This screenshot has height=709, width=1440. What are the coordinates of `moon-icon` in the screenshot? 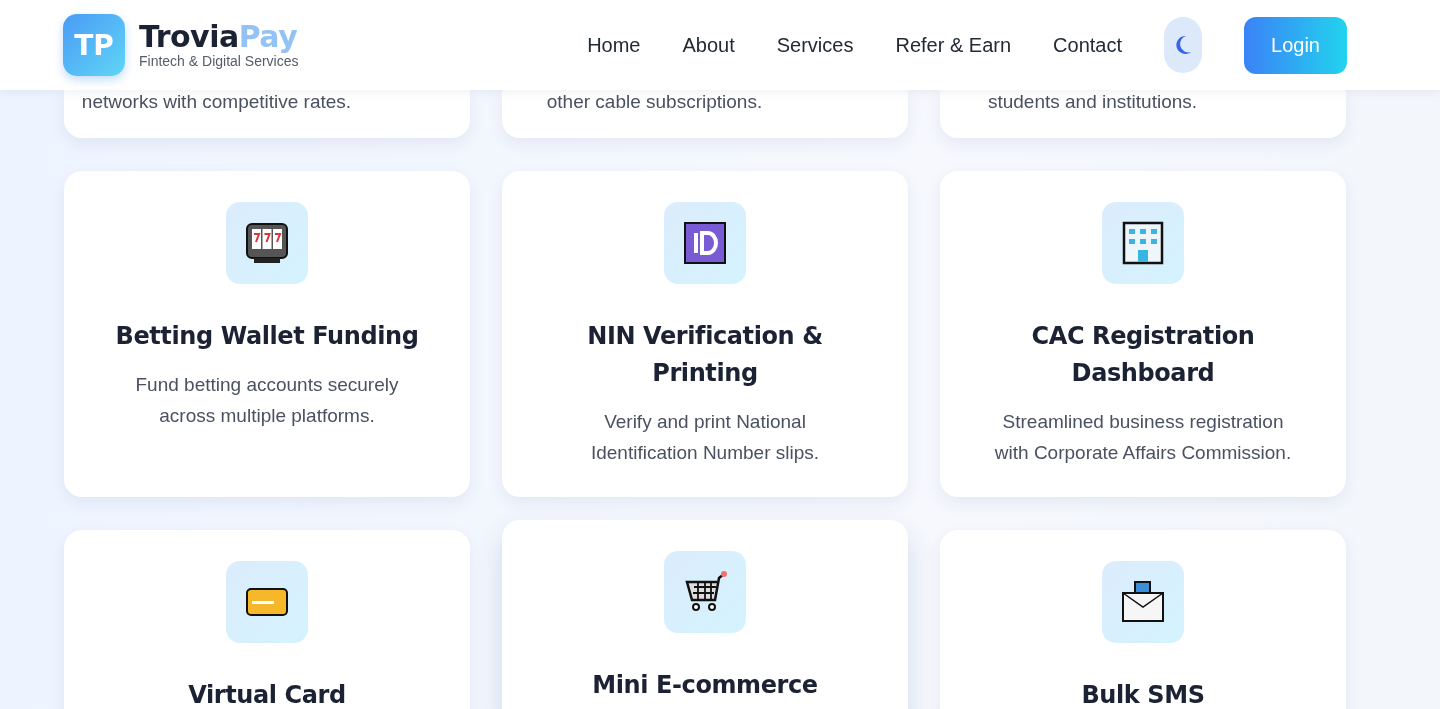 It's located at (1183, 45).